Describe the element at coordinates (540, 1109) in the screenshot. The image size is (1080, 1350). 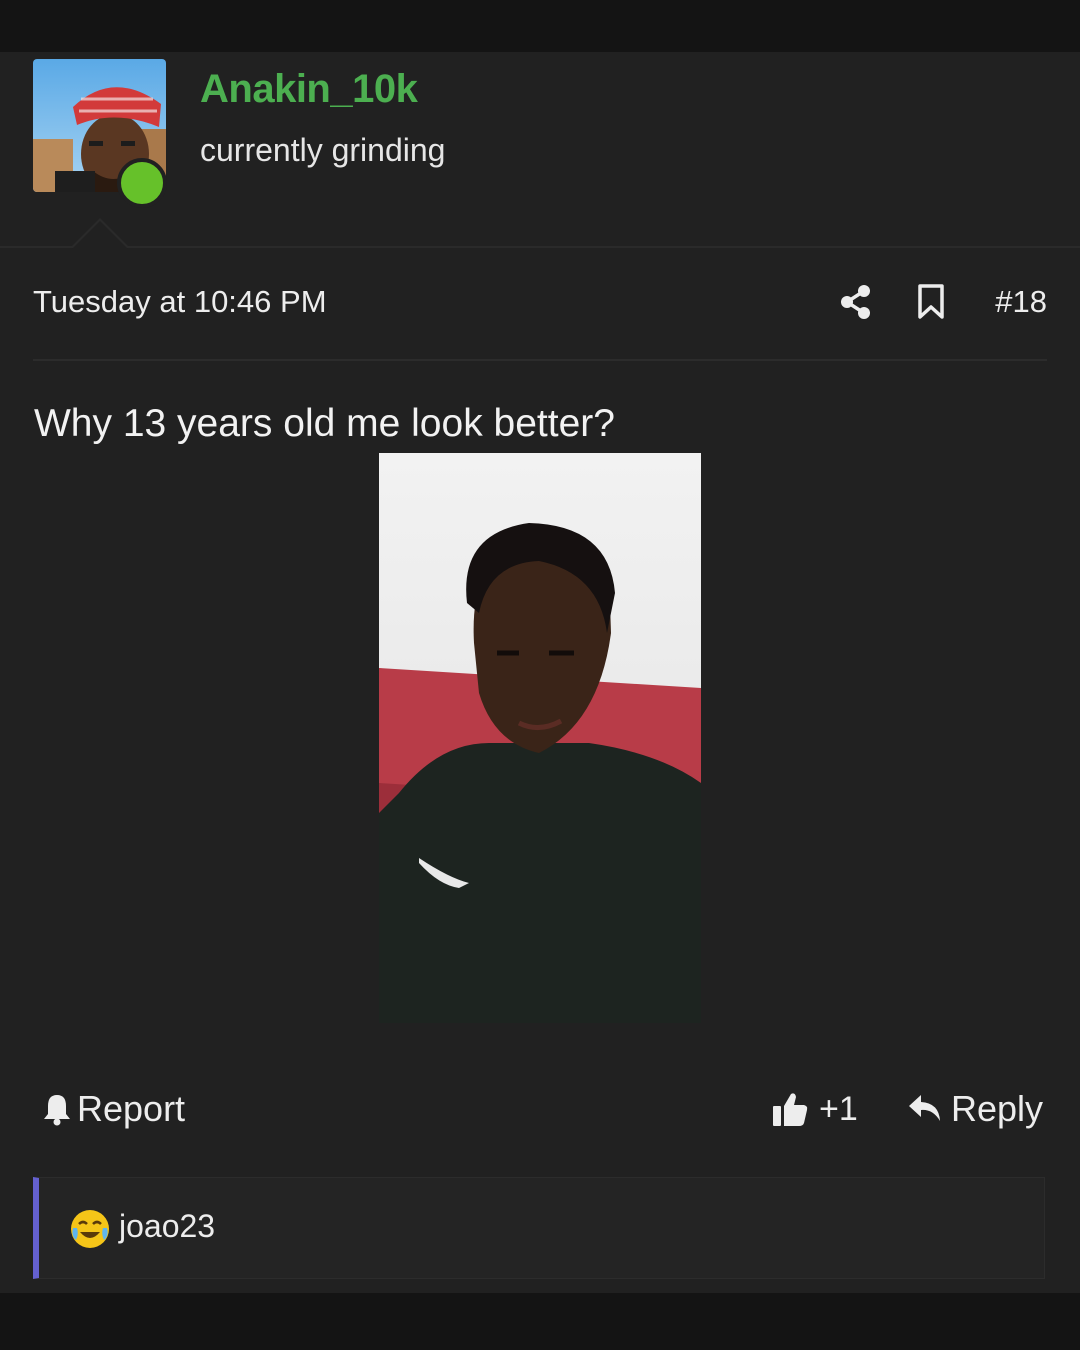
I see `post-actions-bar: Report +1 Reply` at that location.